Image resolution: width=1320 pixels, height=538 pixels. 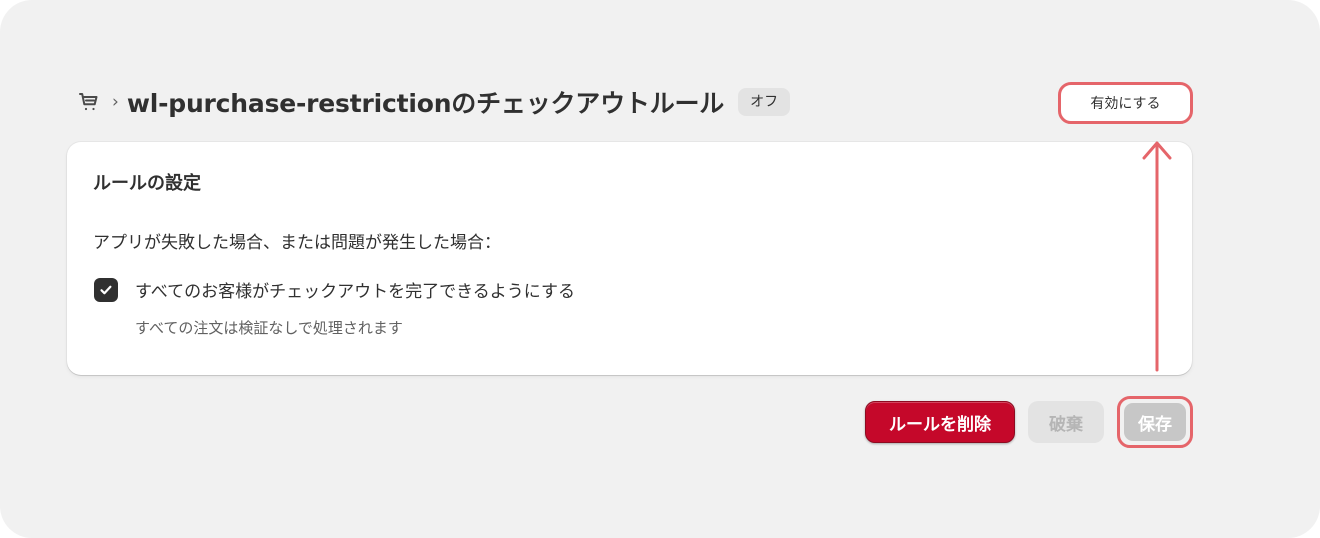 What do you see at coordinates (297, 243) in the screenshot?
I see `card-description: アプリが失敗した場合、または問題が発生した場合：` at bounding box center [297, 243].